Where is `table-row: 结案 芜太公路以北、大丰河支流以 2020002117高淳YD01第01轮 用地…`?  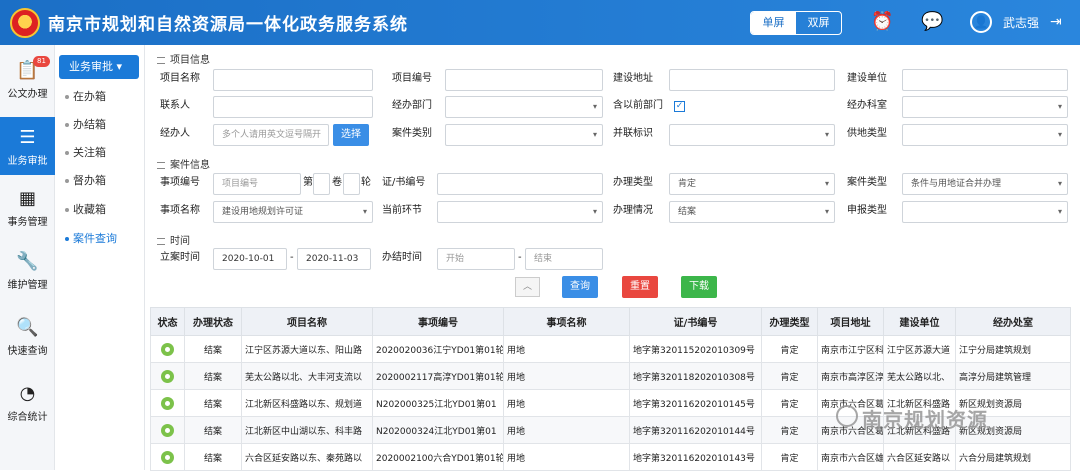 table-row: 结案 芜太公路以北、大丰河支流以 2020002117高淳YD01第01轮 用地… is located at coordinates (610, 376).